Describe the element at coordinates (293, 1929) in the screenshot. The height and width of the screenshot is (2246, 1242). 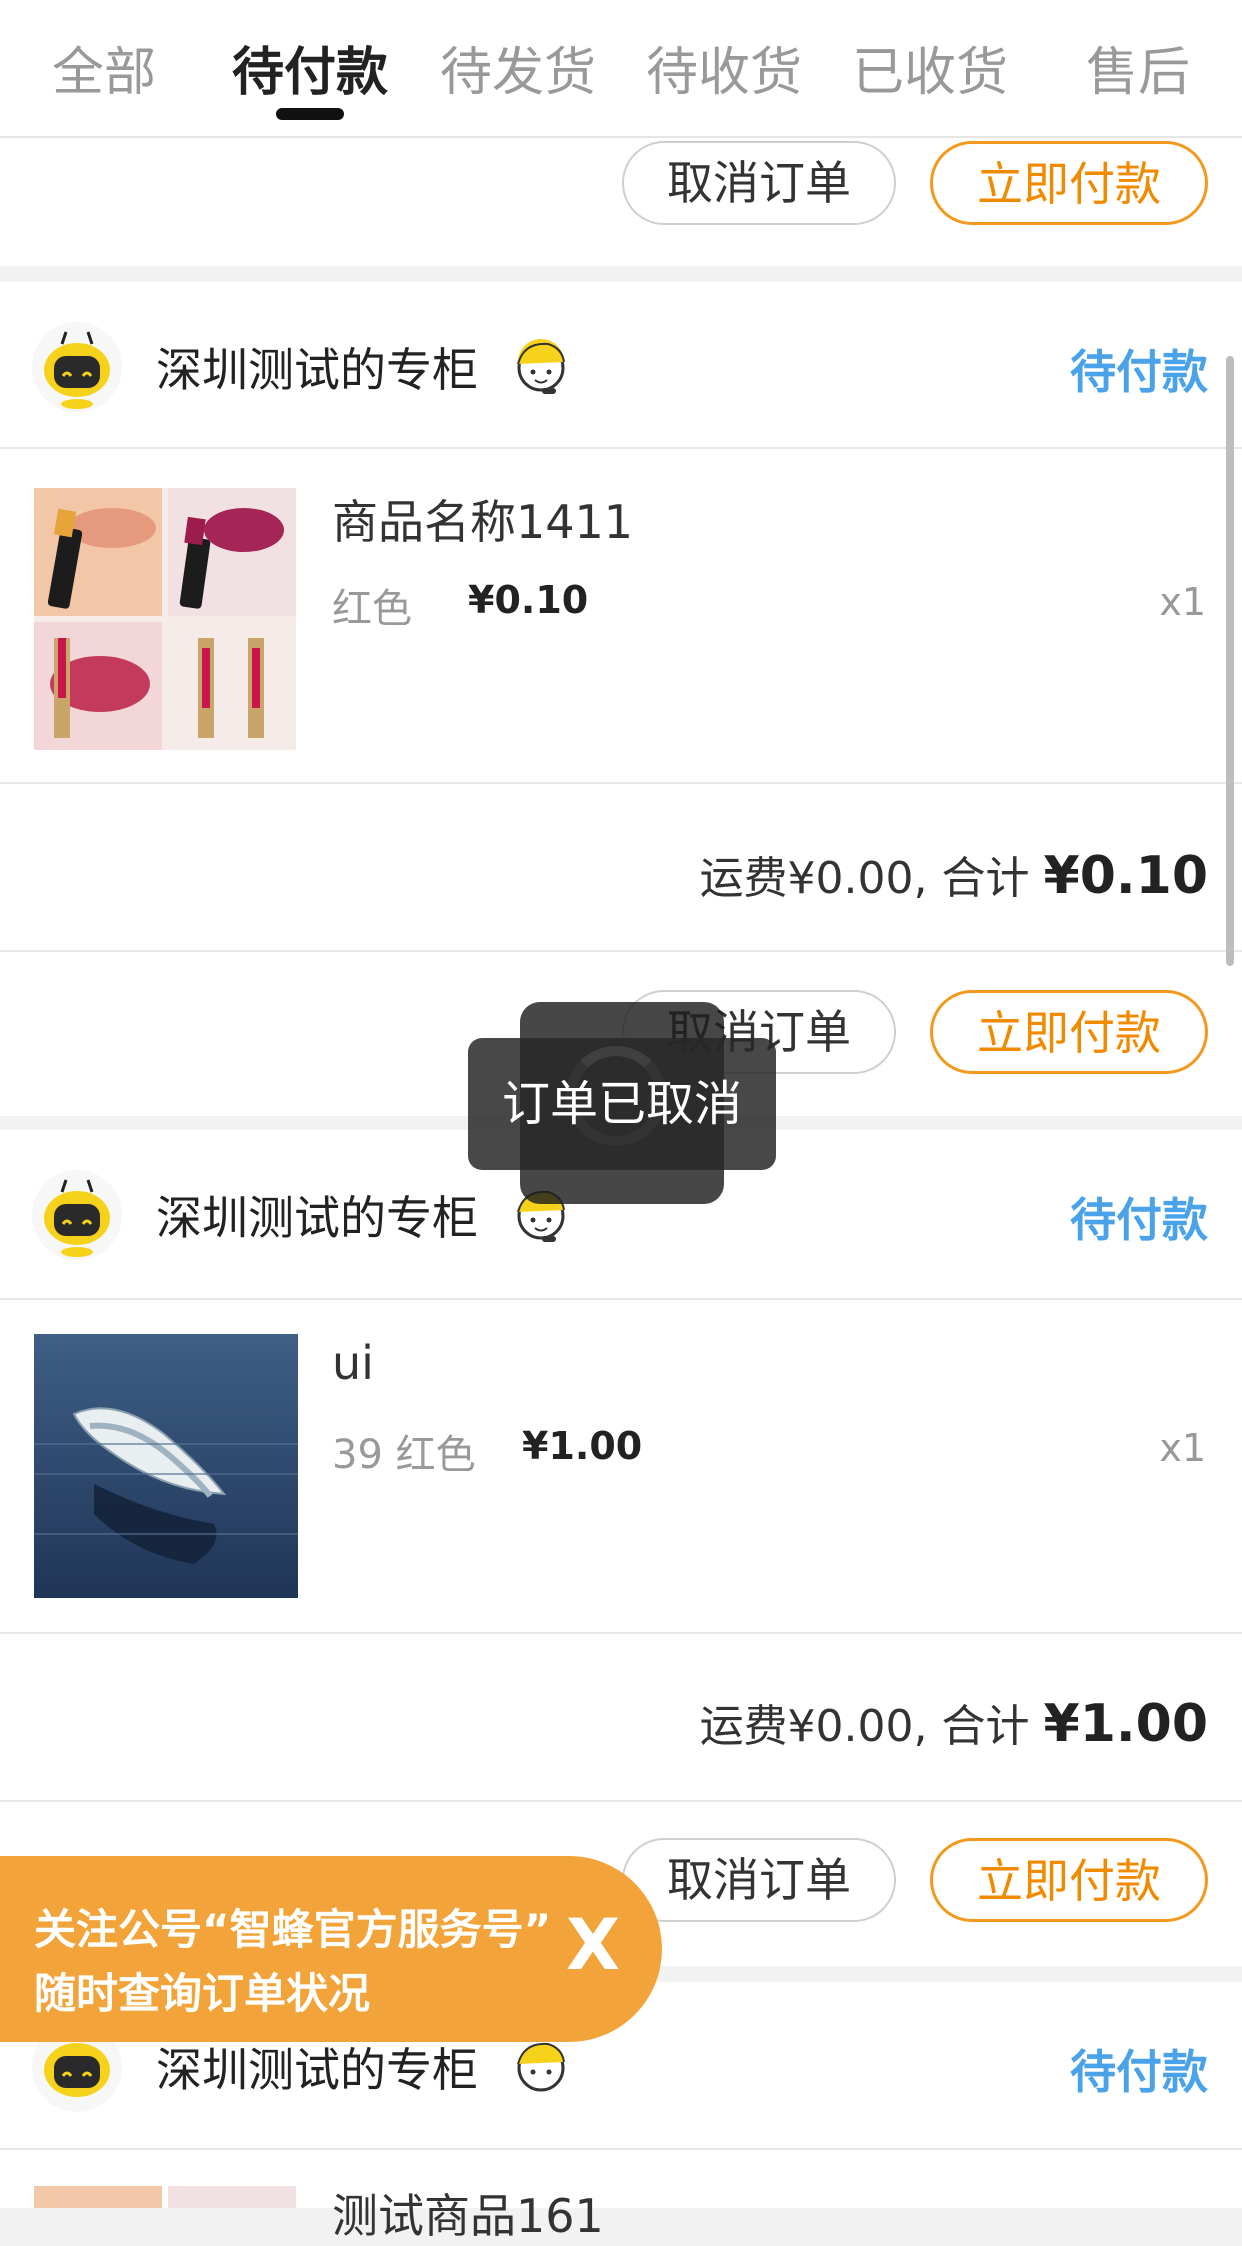
I see `banner-line-1: 关注公号“智蜂官方服务号”` at that location.